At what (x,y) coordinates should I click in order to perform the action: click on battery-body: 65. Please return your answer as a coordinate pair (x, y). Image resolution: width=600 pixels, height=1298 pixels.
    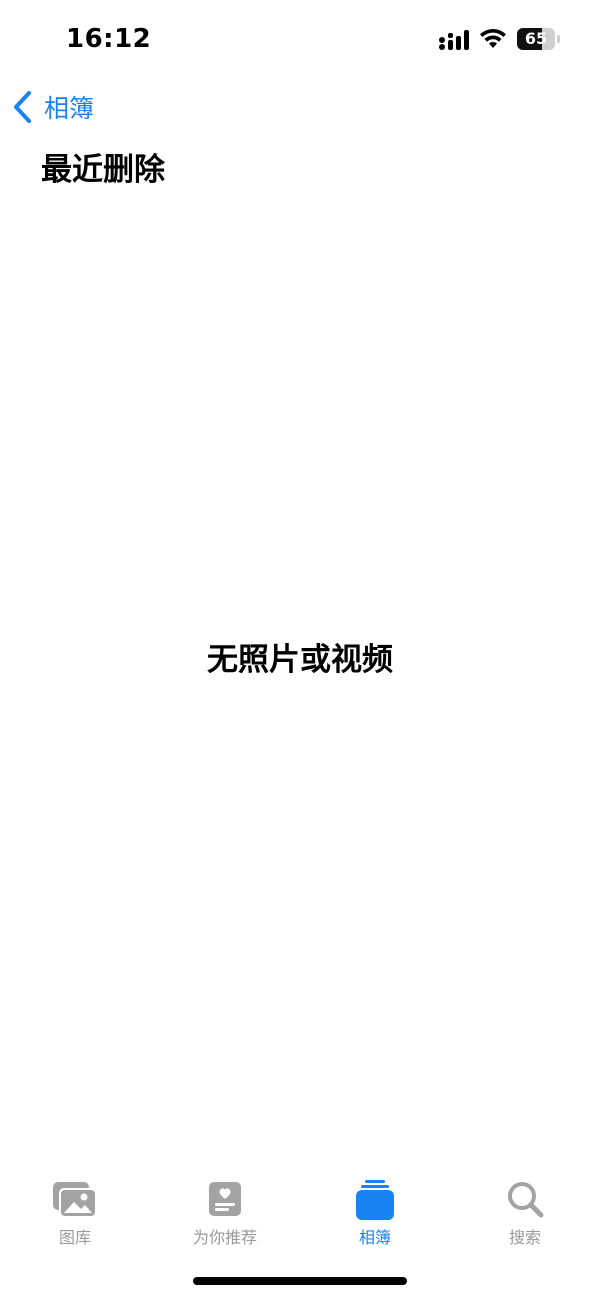
    Looking at the image, I should click on (536, 39).